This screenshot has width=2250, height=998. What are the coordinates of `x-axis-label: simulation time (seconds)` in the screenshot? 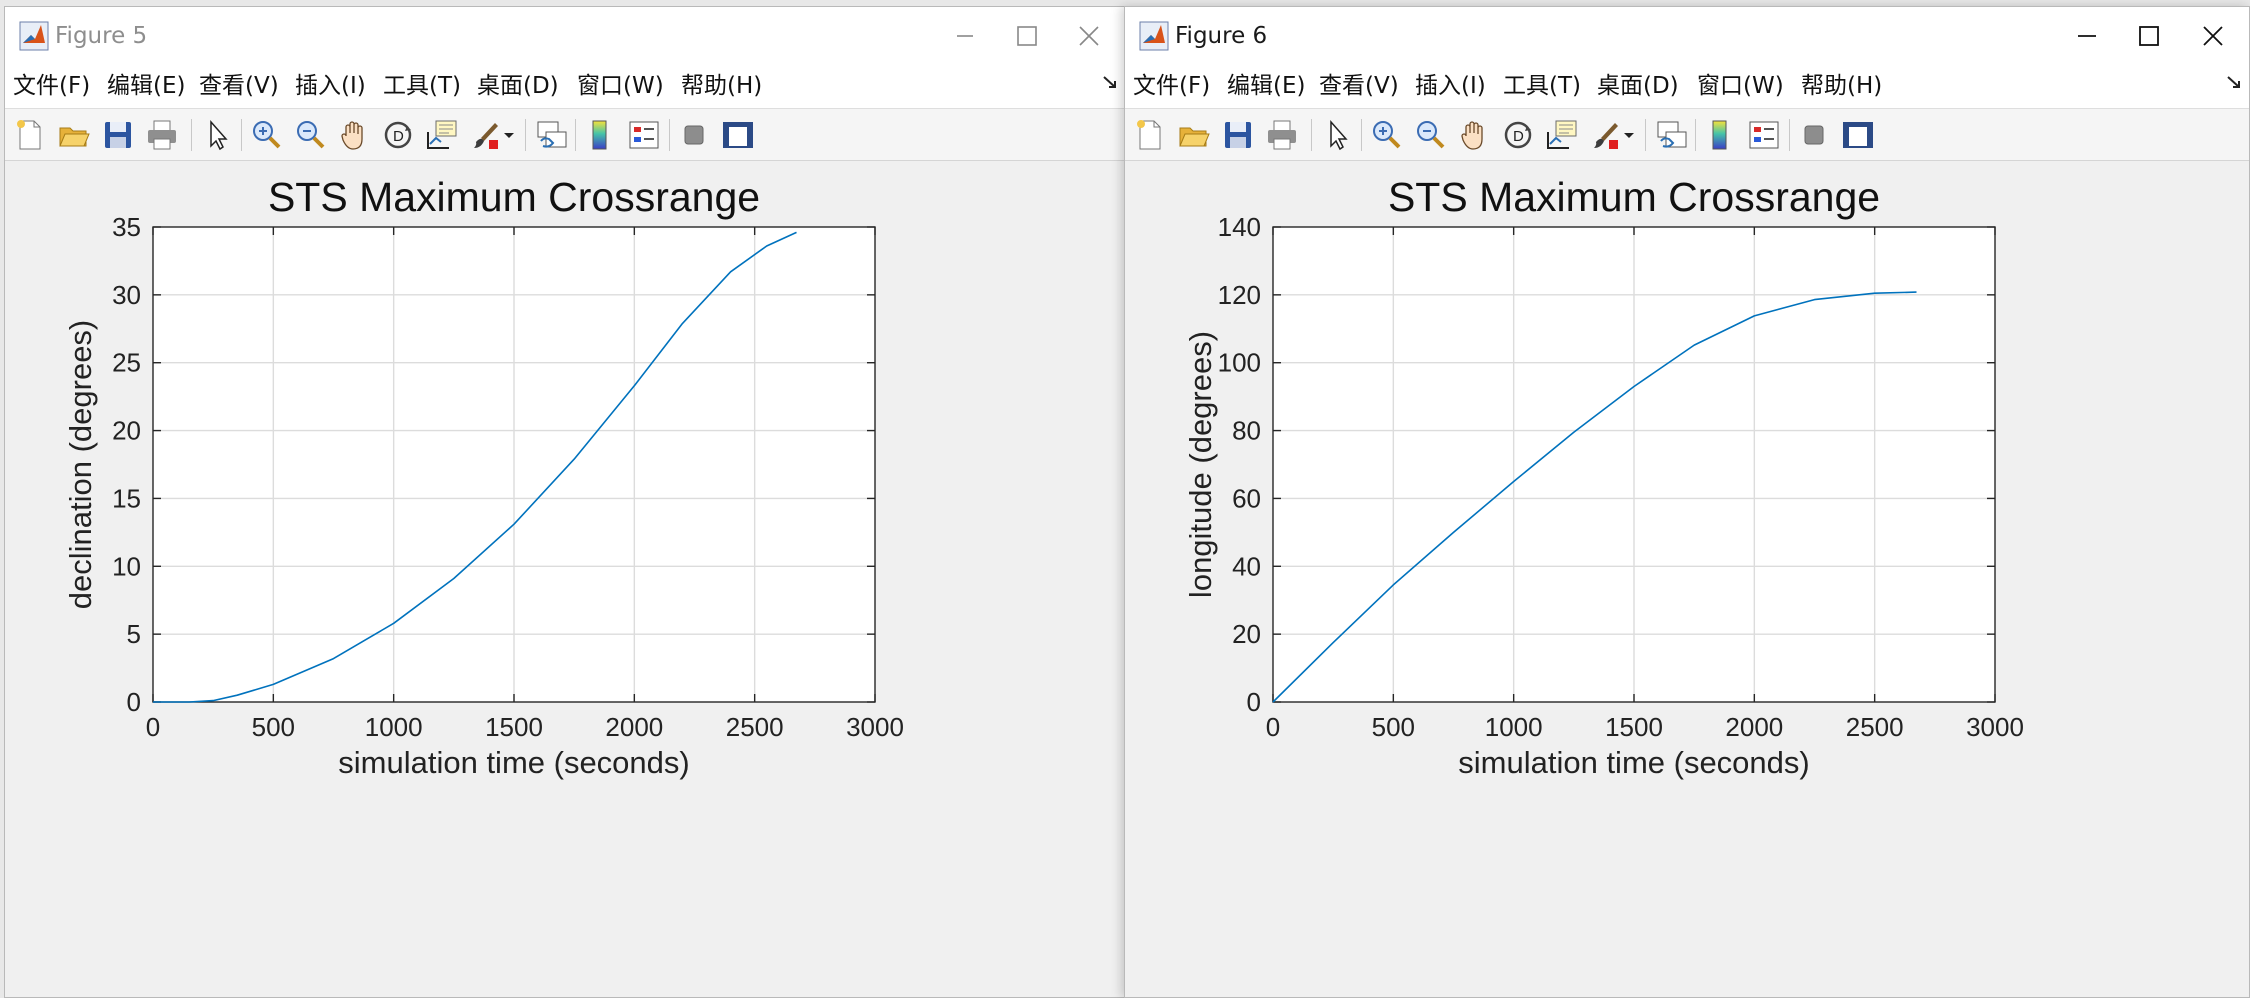 It's located at (513, 762).